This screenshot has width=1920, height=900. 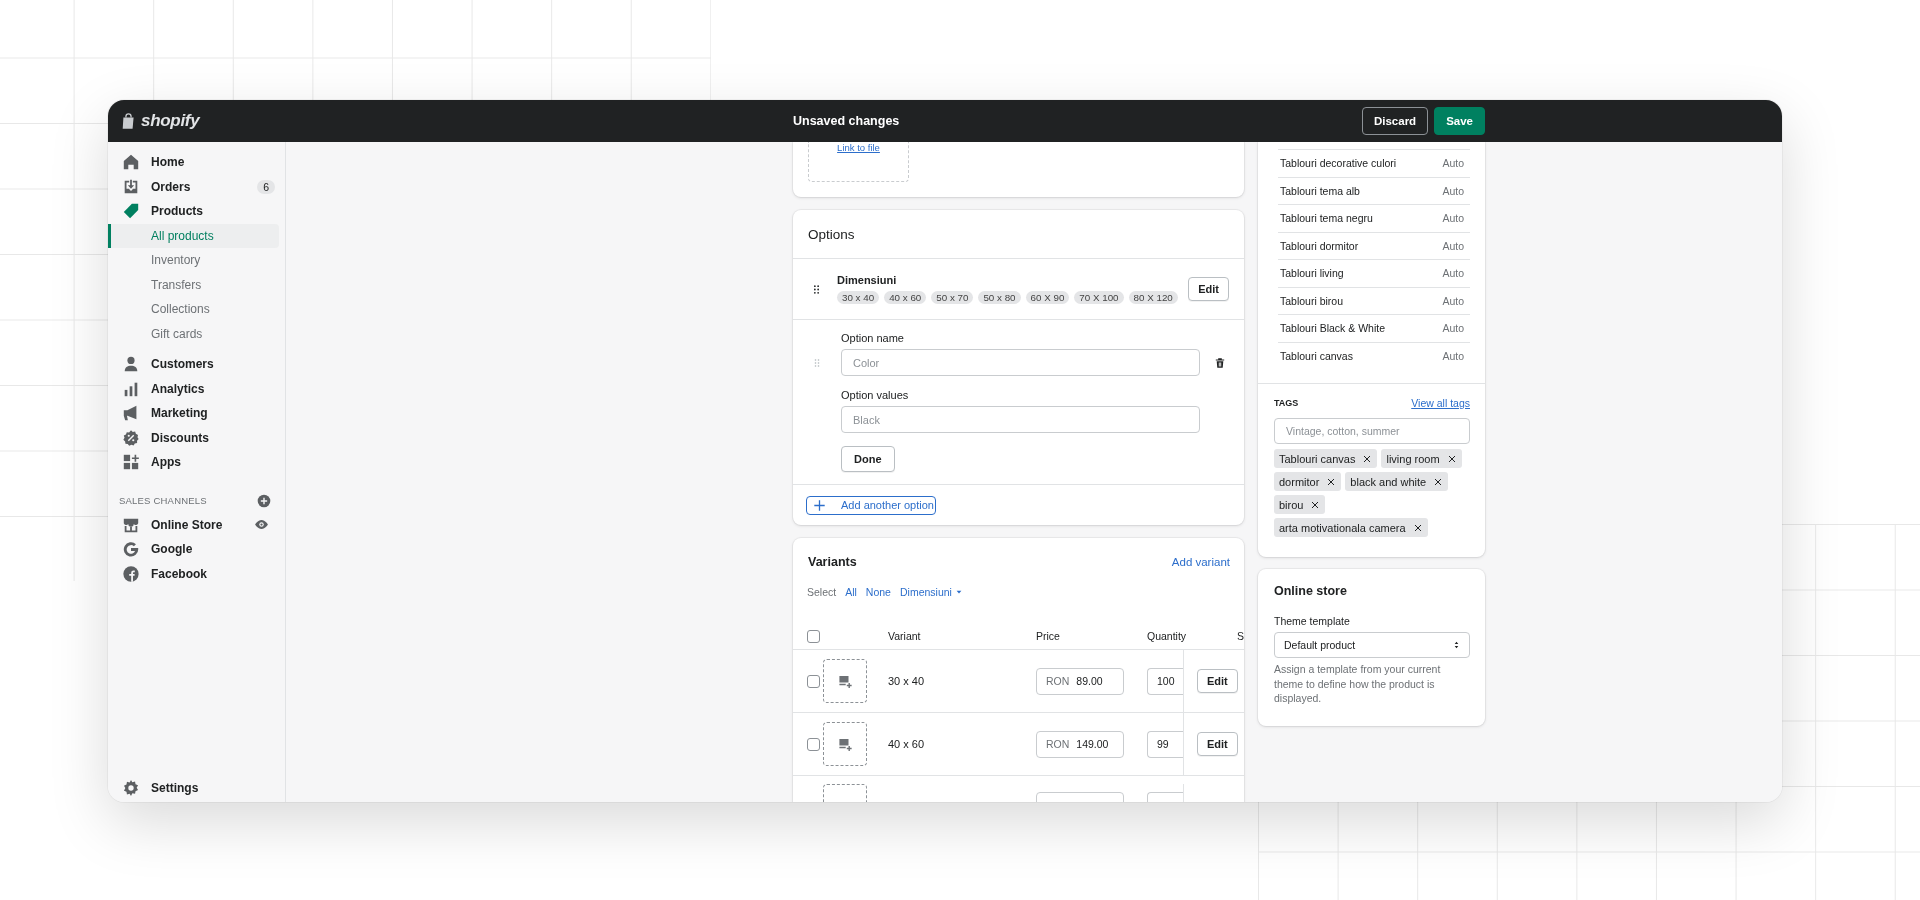 What do you see at coordinates (1338, 163) in the screenshot?
I see `collection-name: Tablouri decorative culori` at bounding box center [1338, 163].